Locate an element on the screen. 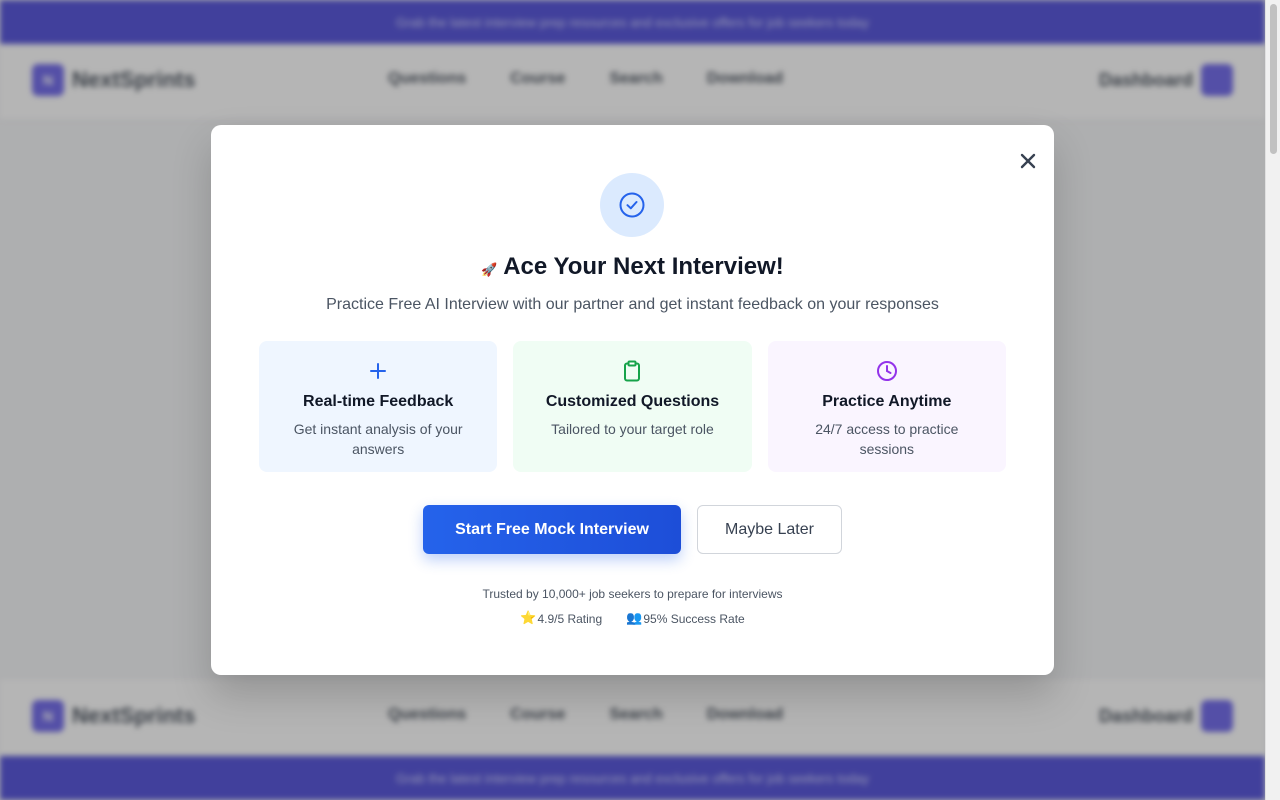  users-icon: 👥 is located at coordinates (634, 618).